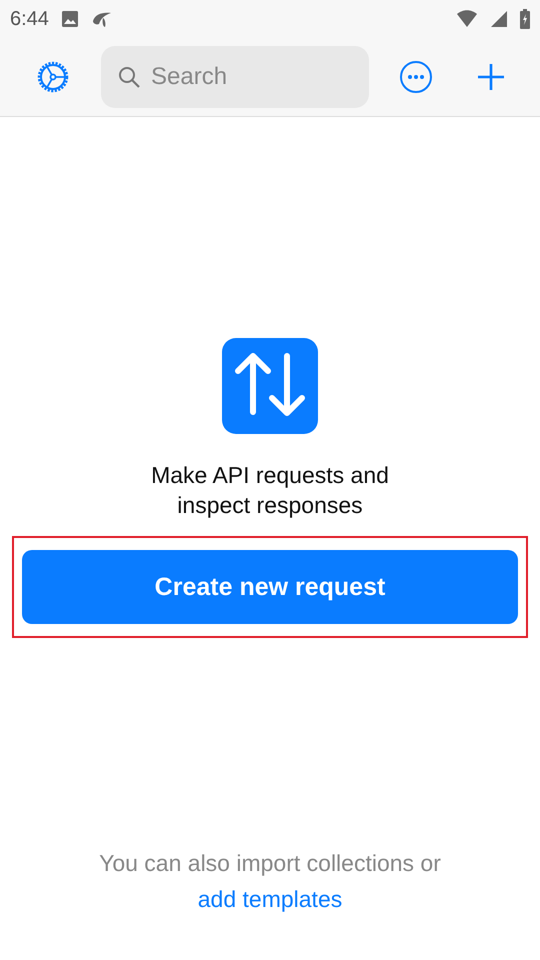 Image resolution: width=540 pixels, height=960 pixels. What do you see at coordinates (270, 490) in the screenshot?
I see `empty-message: Make API requests and inspect responses` at bounding box center [270, 490].